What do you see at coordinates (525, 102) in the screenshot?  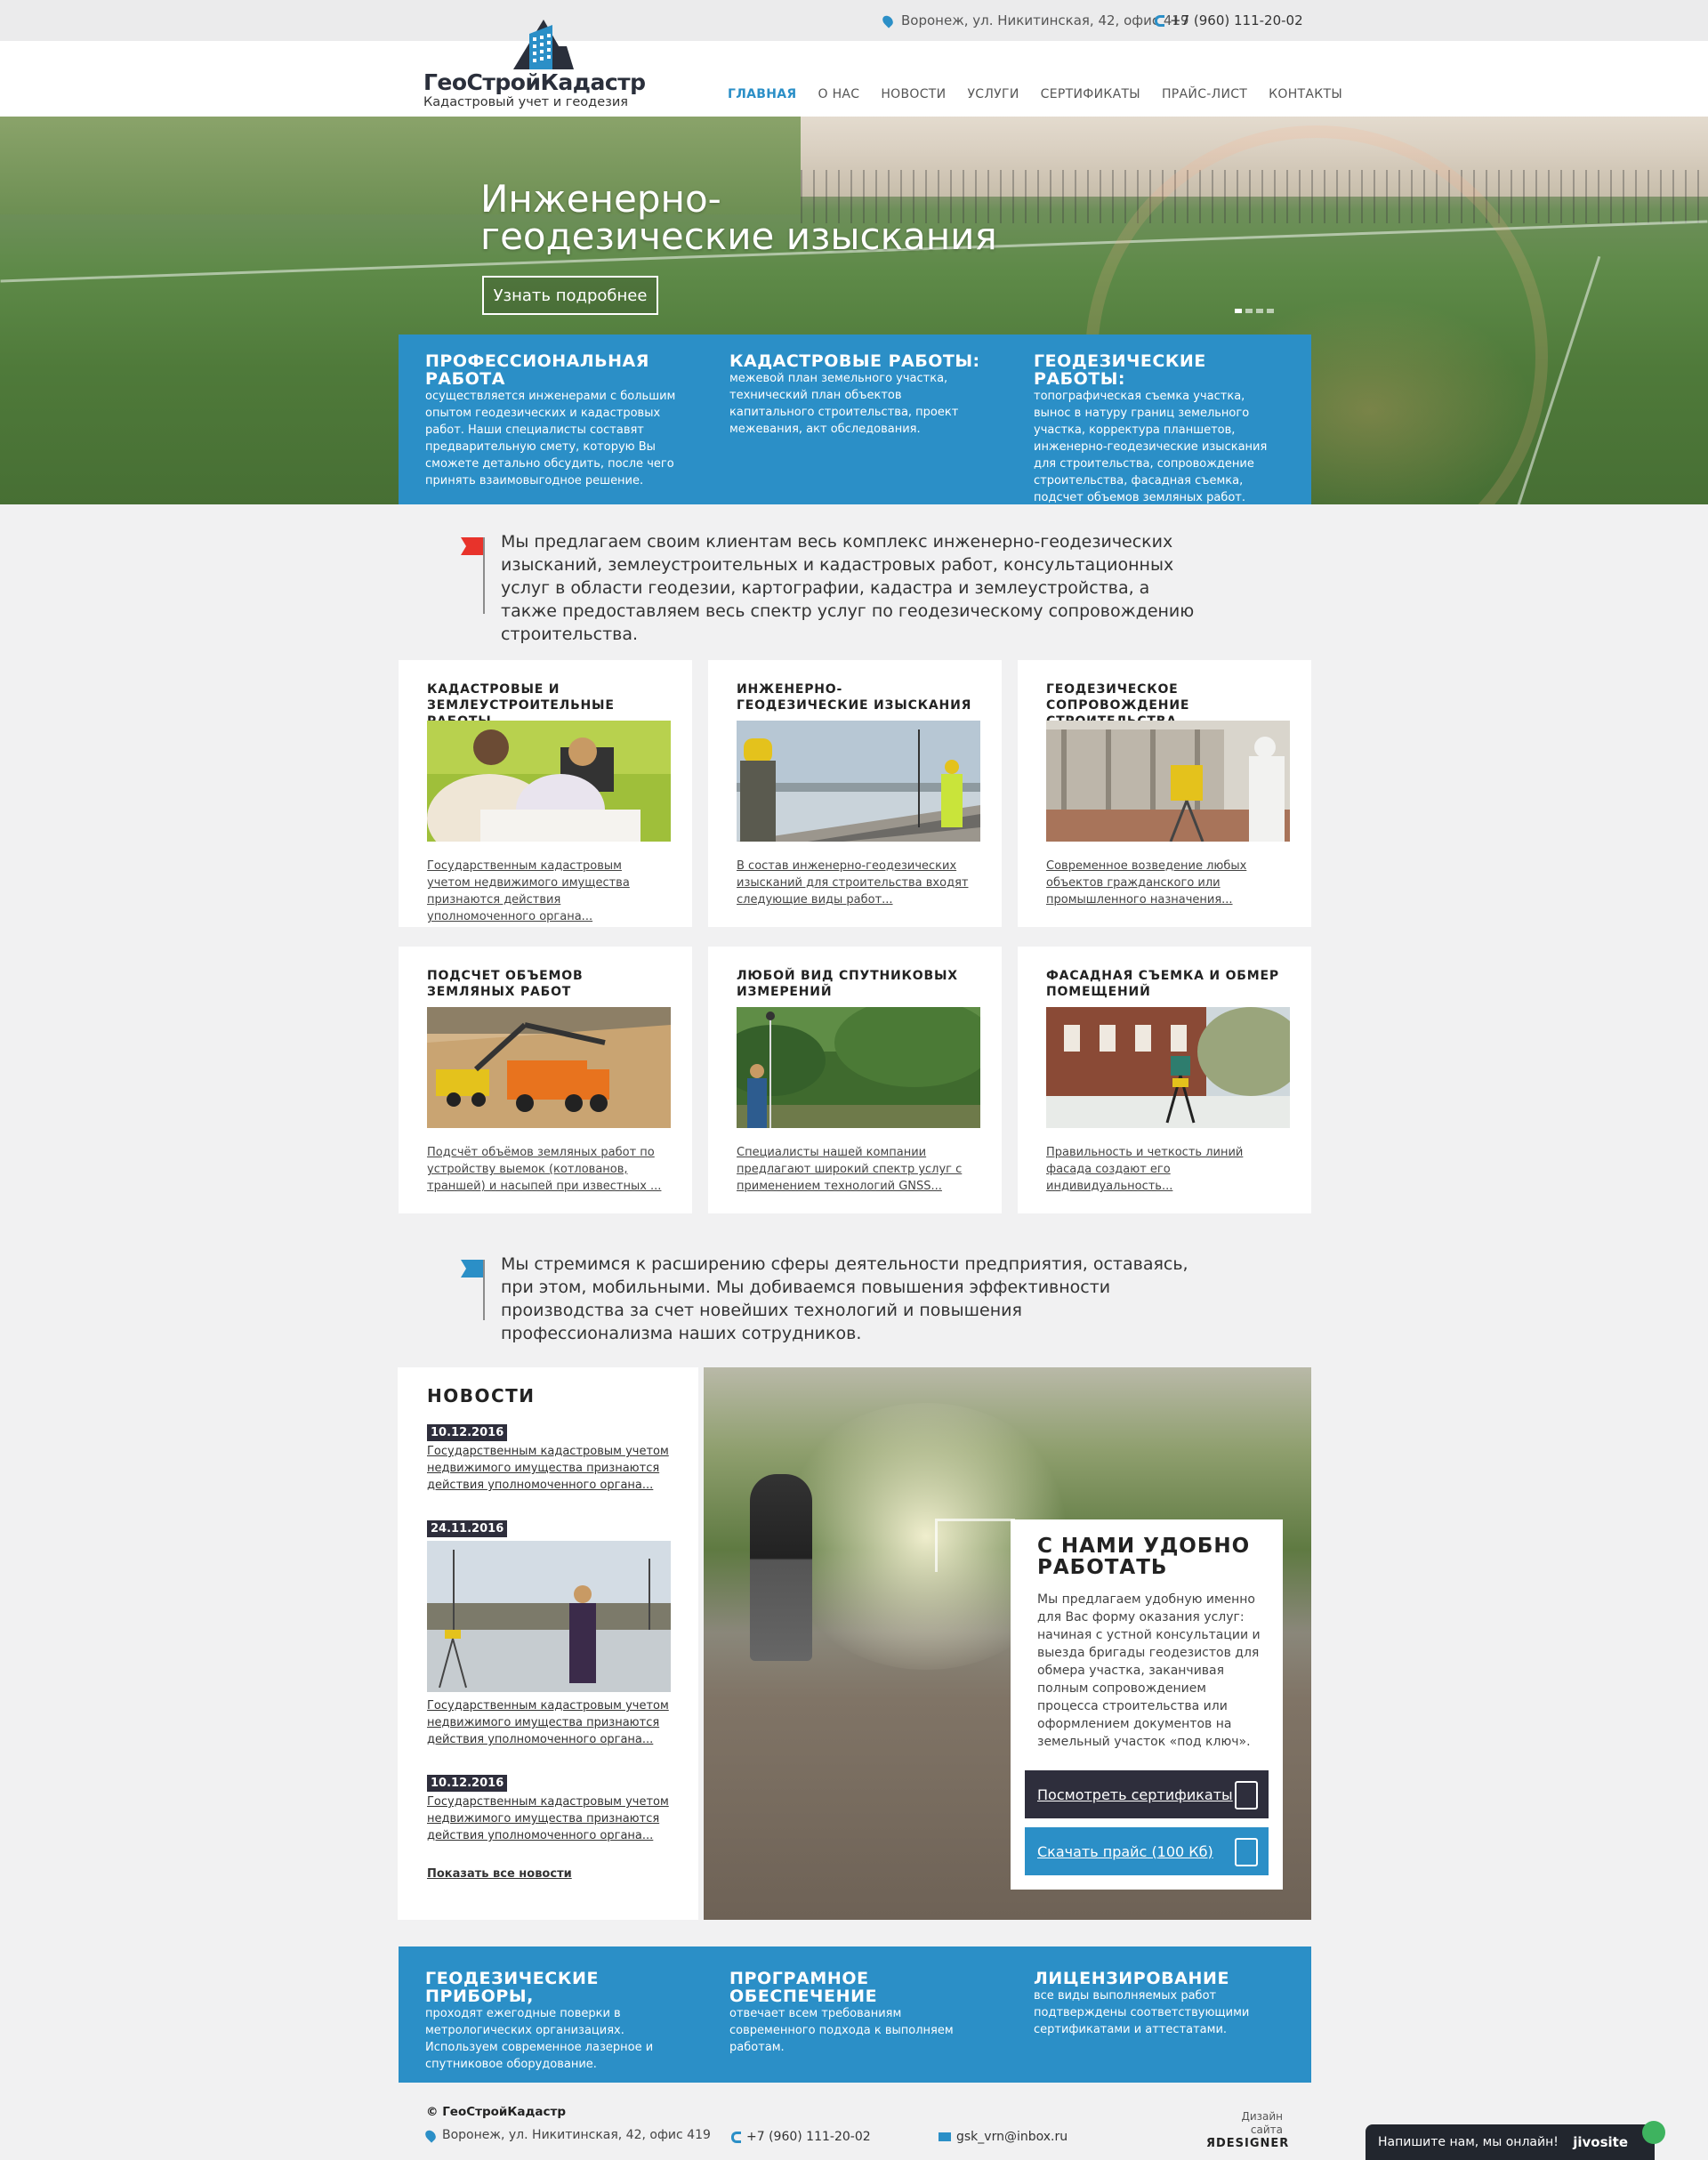 I see `logo-tagline: Кадастровый учет и геодезия` at bounding box center [525, 102].